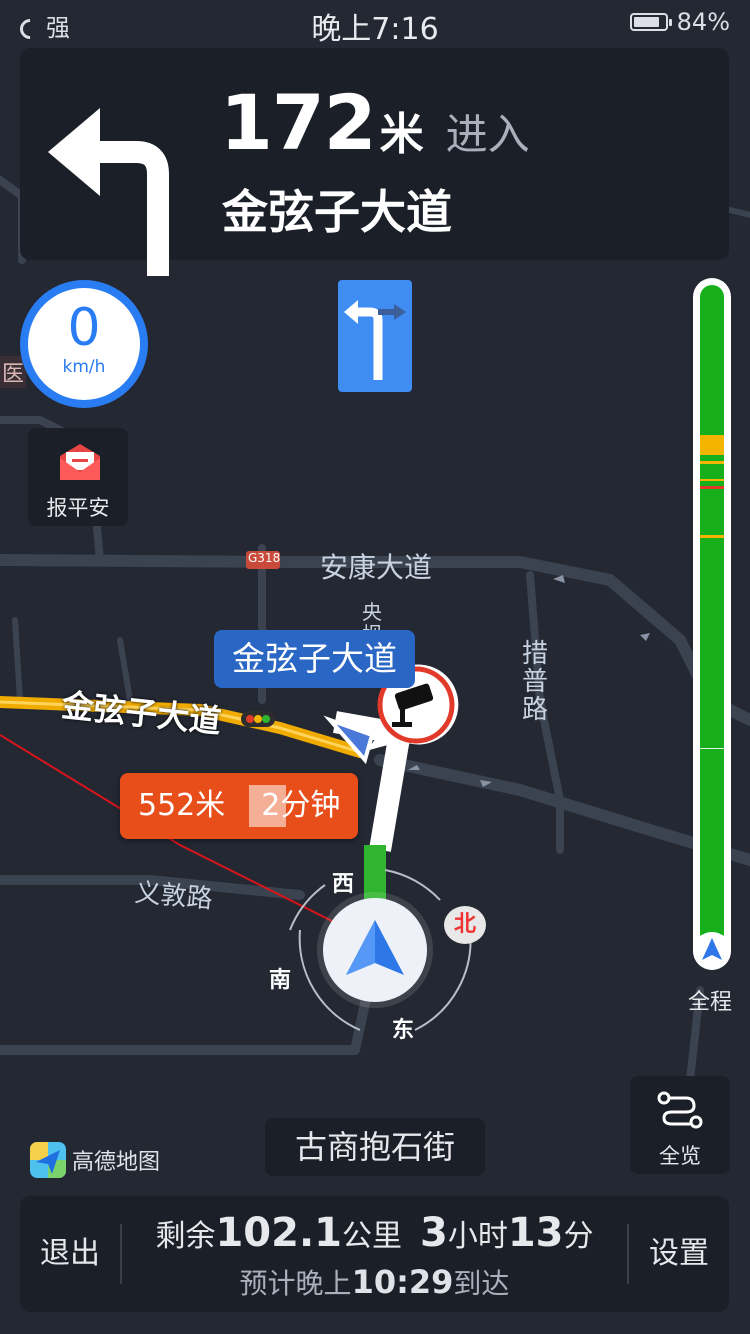 The height and width of the screenshot is (1334, 750). Describe the element at coordinates (434, 1233) in the screenshot. I see `remaining-hours: 3` at that location.